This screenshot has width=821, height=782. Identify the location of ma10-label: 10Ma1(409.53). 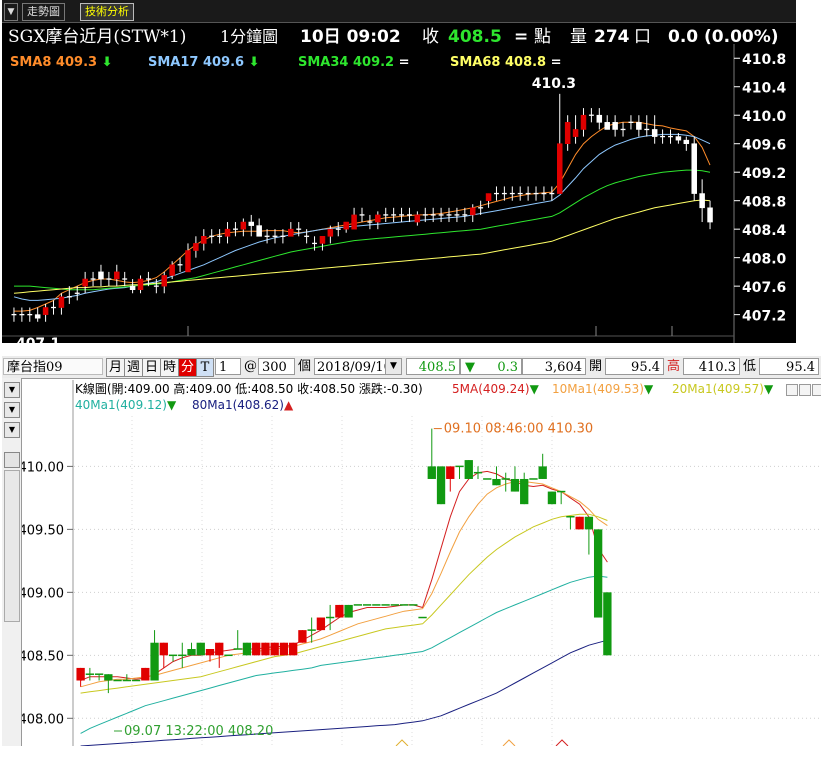
(598, 389).